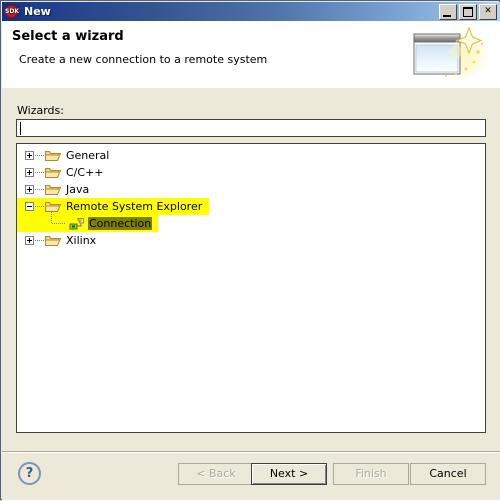  I want to click on collapse-icon, so click(29, 206).